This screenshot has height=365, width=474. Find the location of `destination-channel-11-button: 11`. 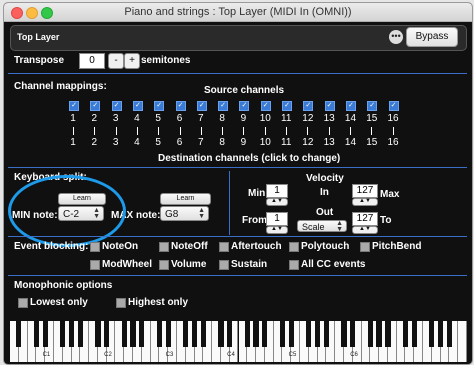

destination-channel-11-button: 11 is located at coordinates (286, 142).